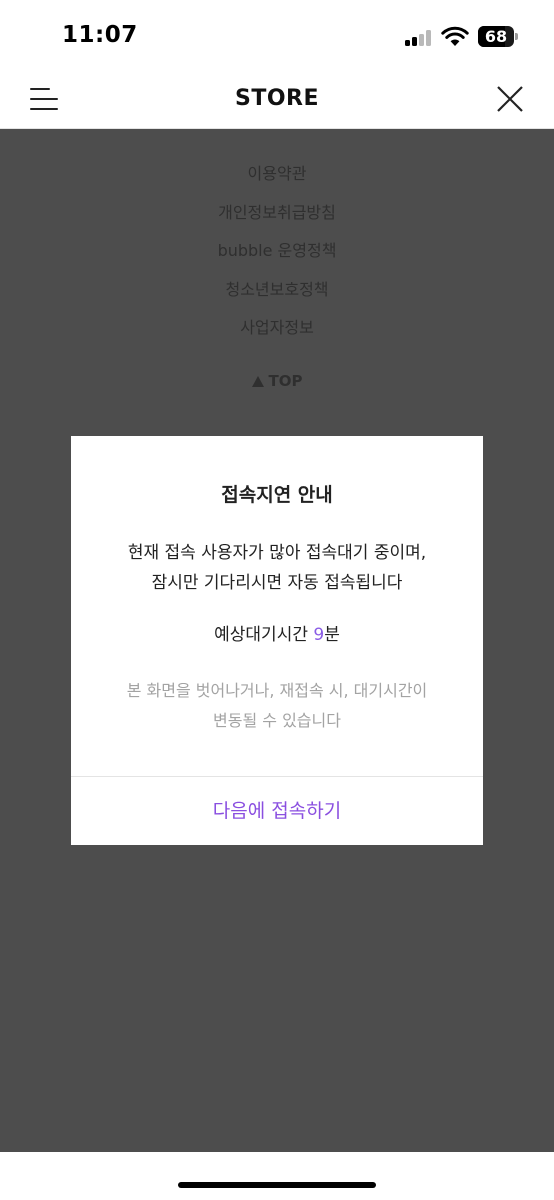  Describe the element at coordinates (277, 720) in the screenshot. I see `dialog-note-line2: 변동될 수 있습니다` at that location.